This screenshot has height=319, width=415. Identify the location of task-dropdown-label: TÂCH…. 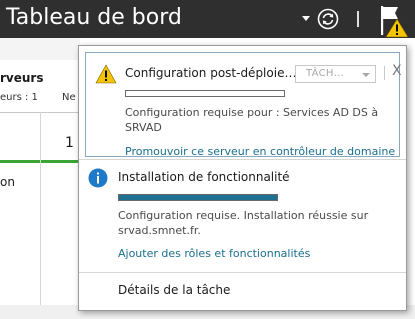
(325, 73).